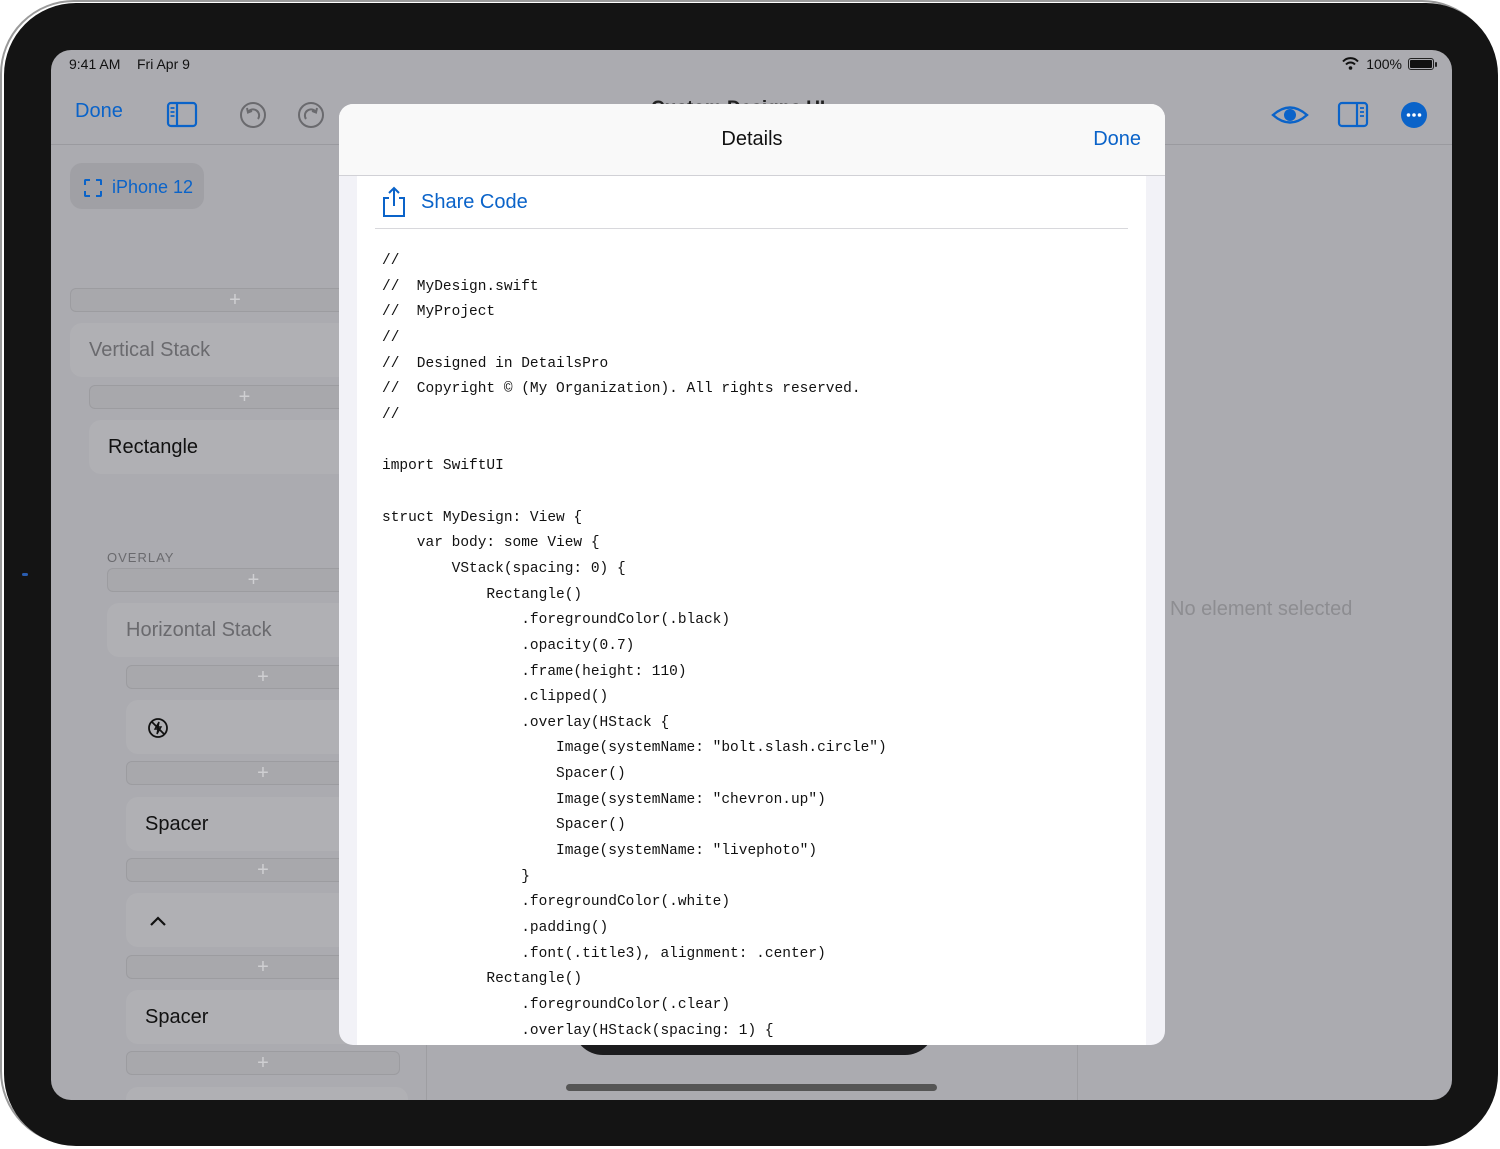 Image resolution: width=1500 pixels, height=1149 pixels. Describe the element at coordinates (556, 620) in the screenshot. I see `code-line: .foregroundColor(.black)` at that location.